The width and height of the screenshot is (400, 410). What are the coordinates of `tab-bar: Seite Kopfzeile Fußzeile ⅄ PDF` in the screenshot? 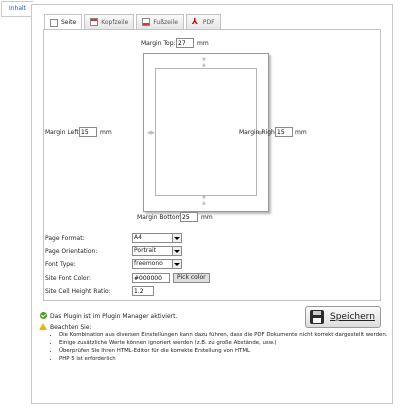 It's located at (133, 22).